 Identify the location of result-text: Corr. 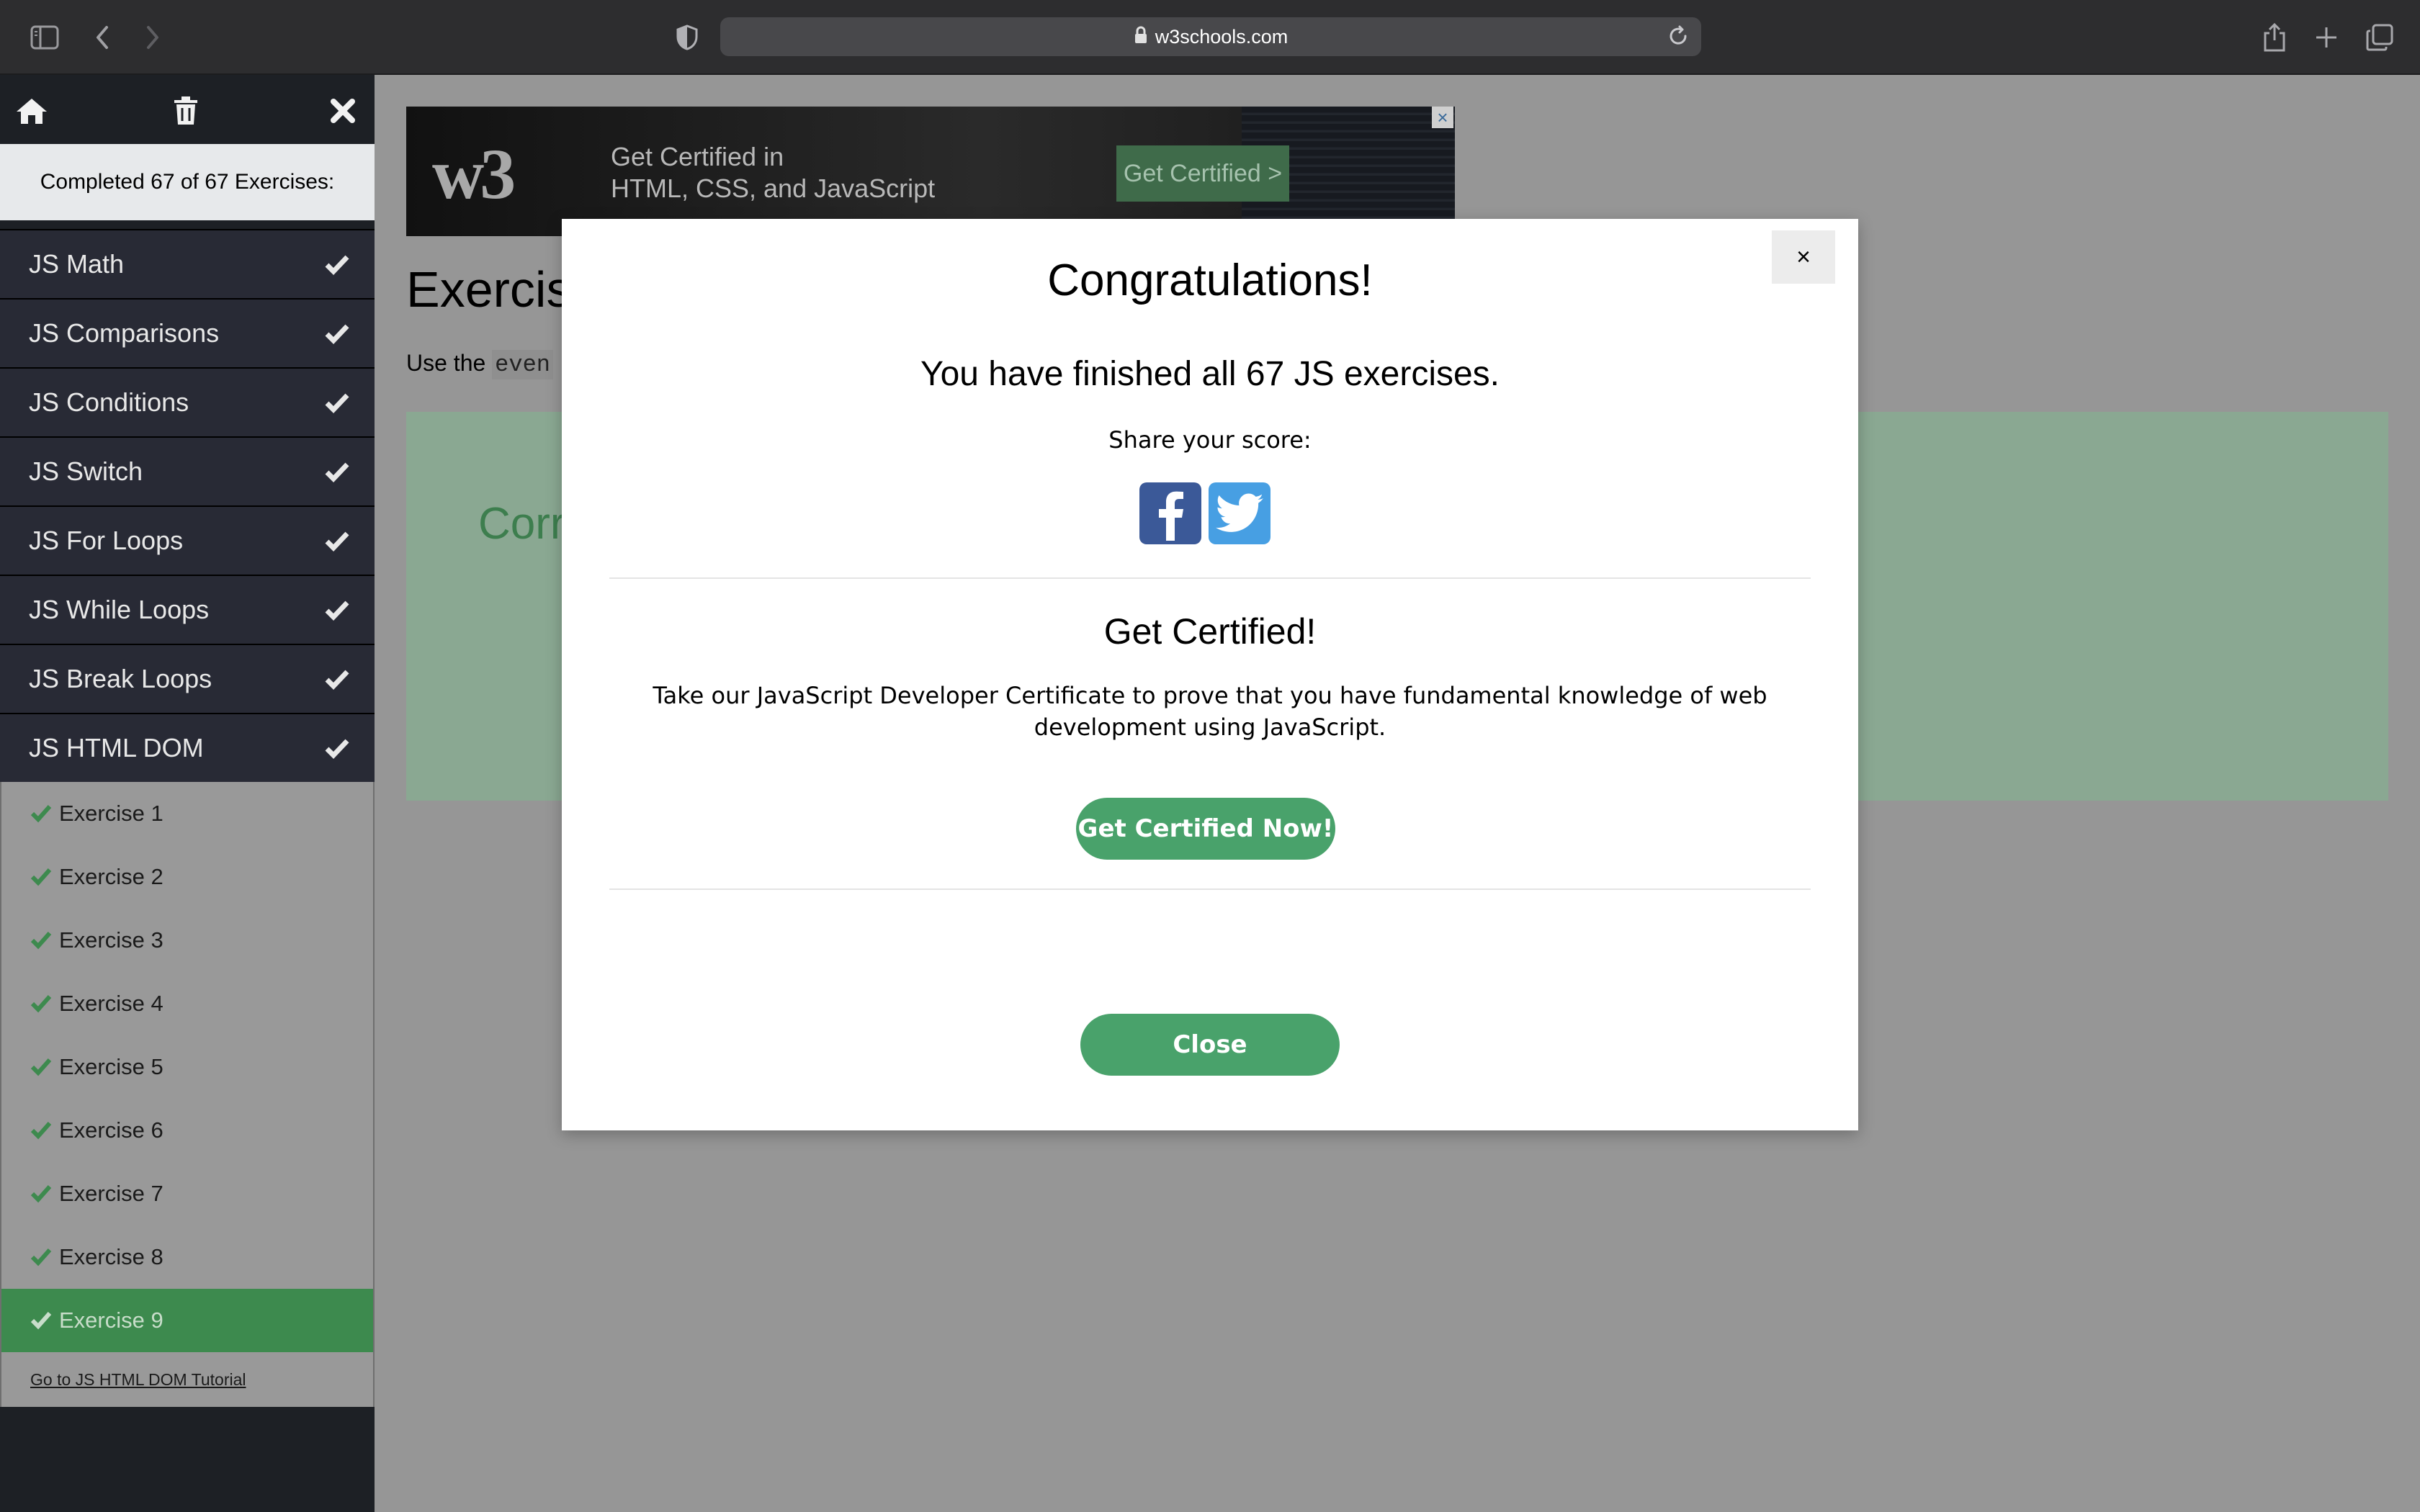
(521, 524).